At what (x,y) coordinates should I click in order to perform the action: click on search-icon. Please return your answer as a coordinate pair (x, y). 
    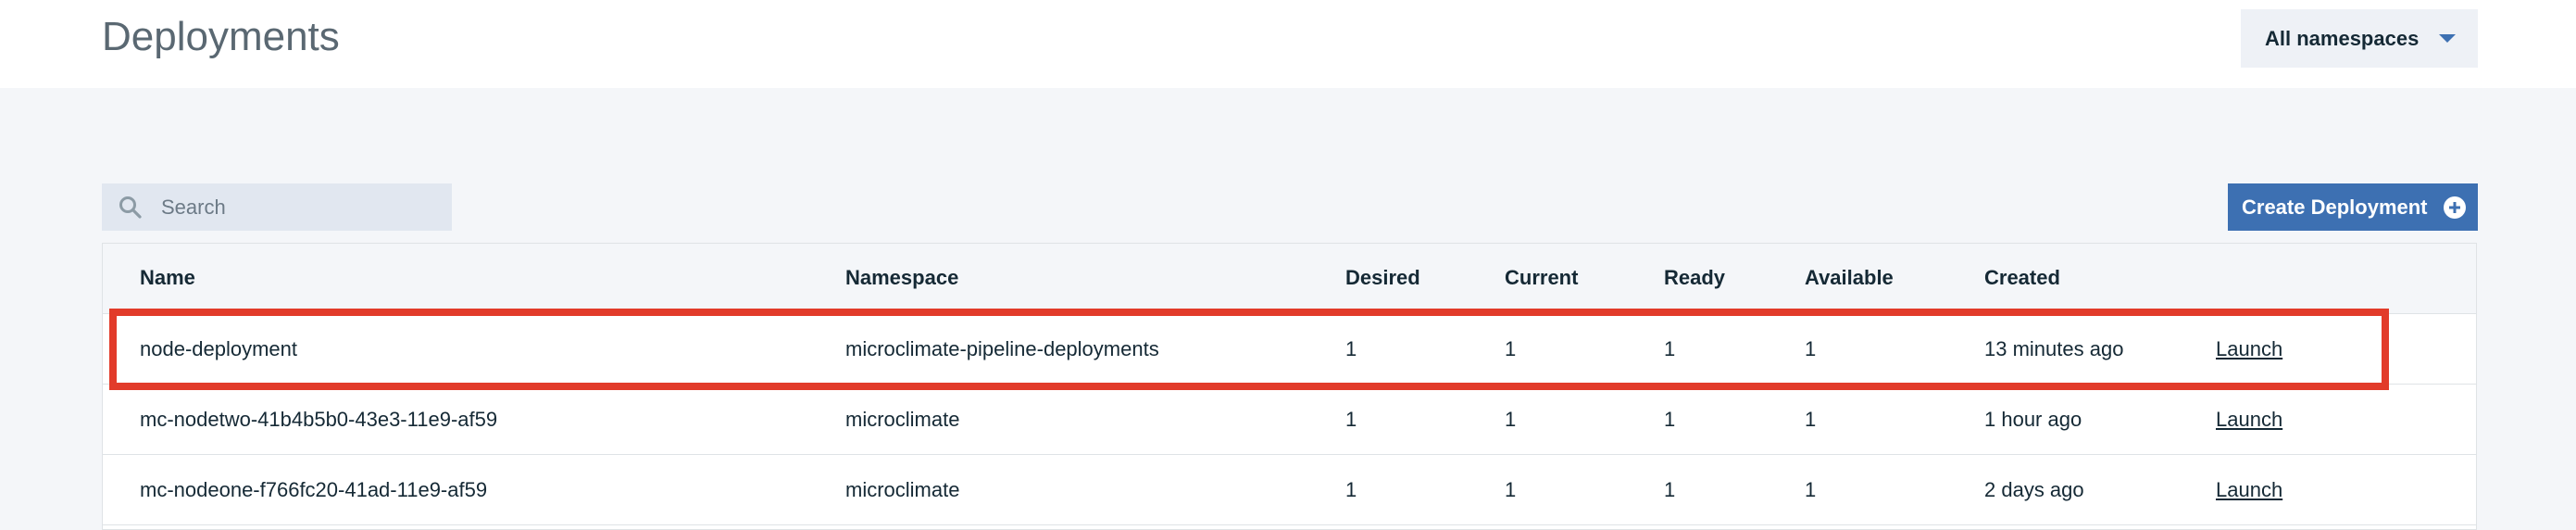
    Looking at the image, I should click on (130, 207).